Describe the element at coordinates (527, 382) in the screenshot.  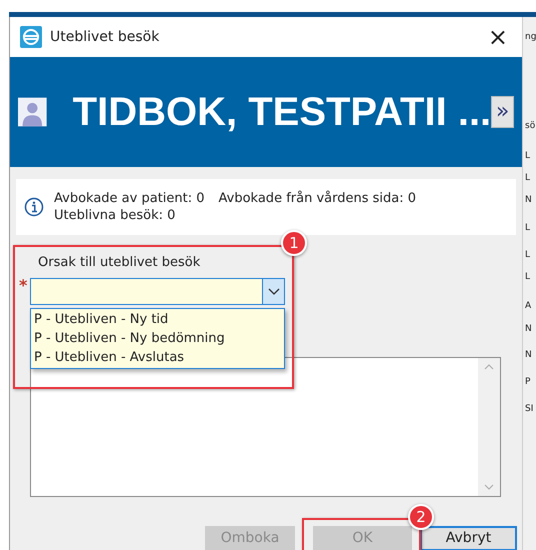
I see `row-fragment: P` at that location.